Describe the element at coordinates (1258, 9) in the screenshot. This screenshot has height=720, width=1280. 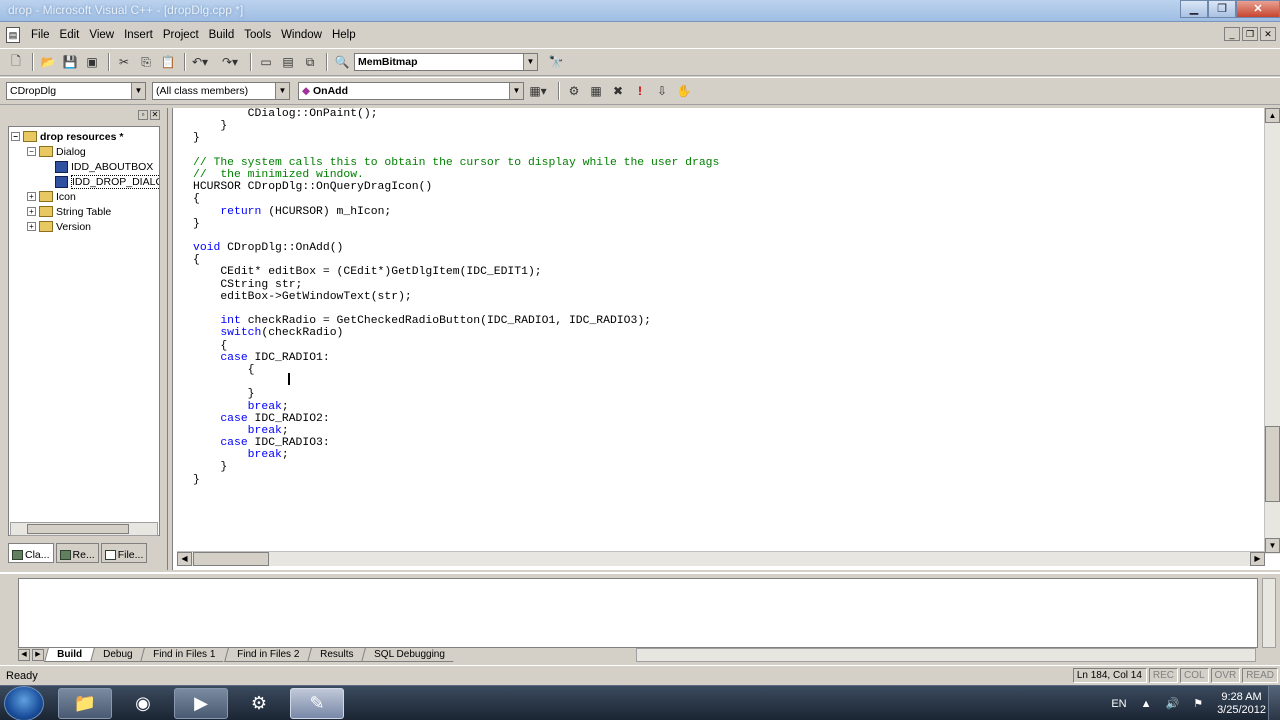
I see `close-button: ✕` at that location.